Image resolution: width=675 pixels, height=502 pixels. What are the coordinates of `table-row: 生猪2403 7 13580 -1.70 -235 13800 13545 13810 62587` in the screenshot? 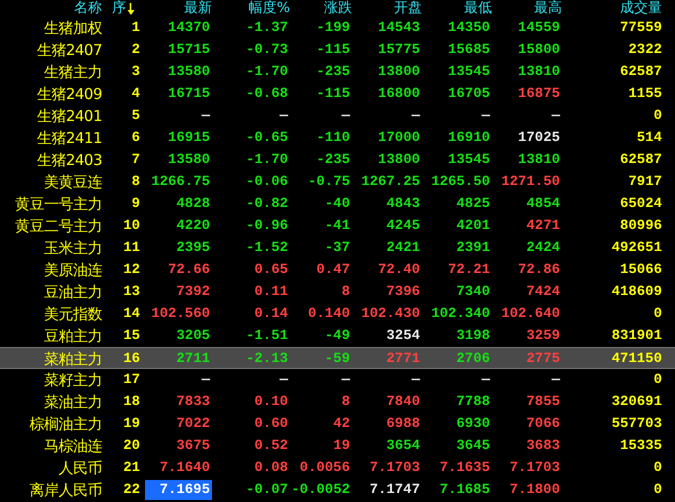 It's located at (337, 160).